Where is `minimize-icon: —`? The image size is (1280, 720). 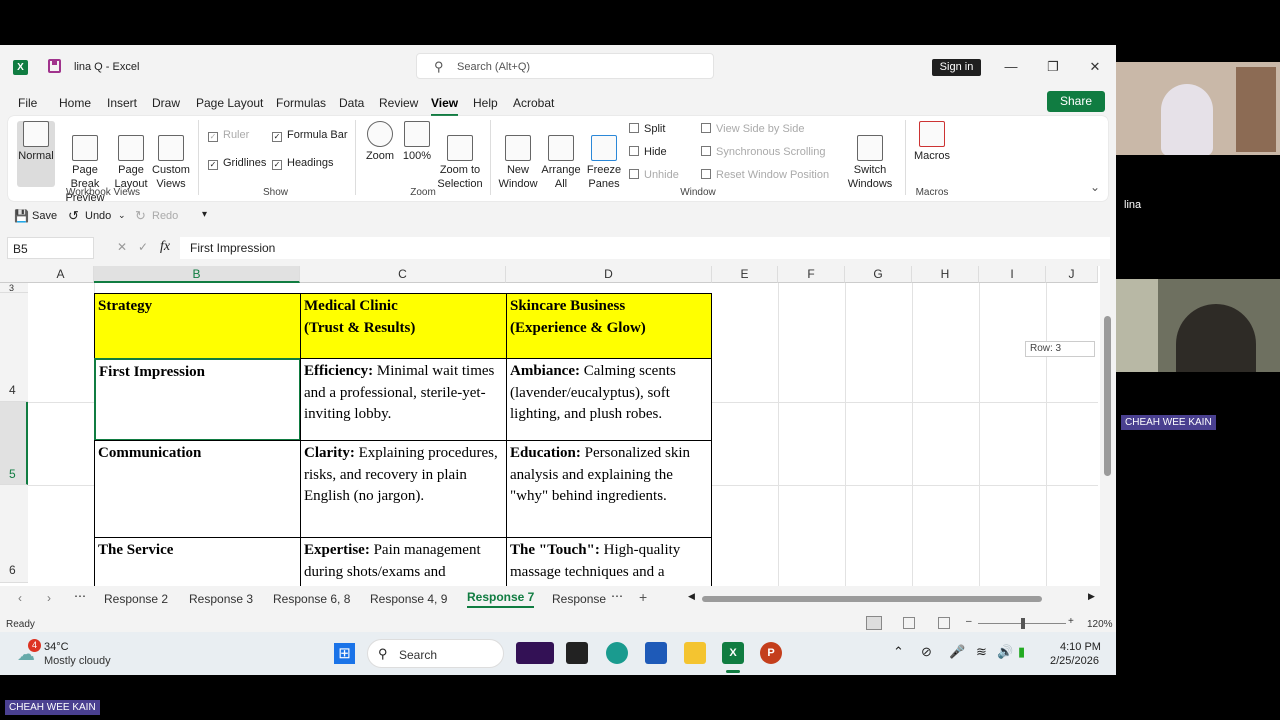
minimize-icon: — is located at coordinates (1011, 67).